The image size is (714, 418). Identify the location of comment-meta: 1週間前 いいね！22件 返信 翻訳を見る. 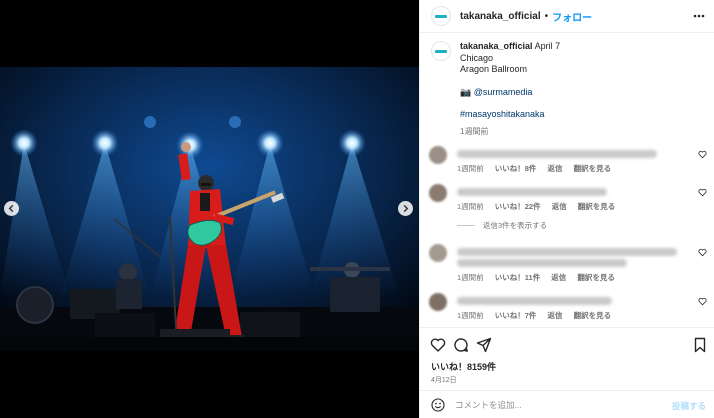
(540, 206).